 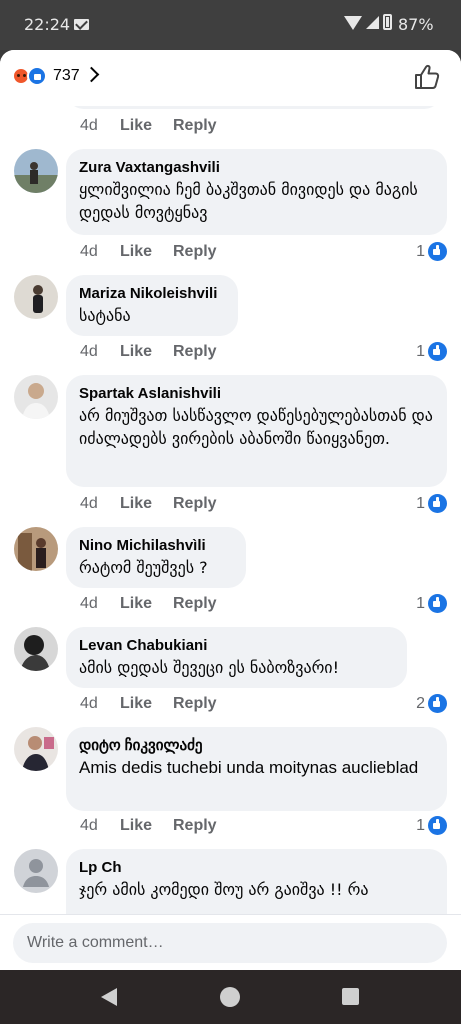 I want to click on system-nav-bar, so click(x=230, y=997).